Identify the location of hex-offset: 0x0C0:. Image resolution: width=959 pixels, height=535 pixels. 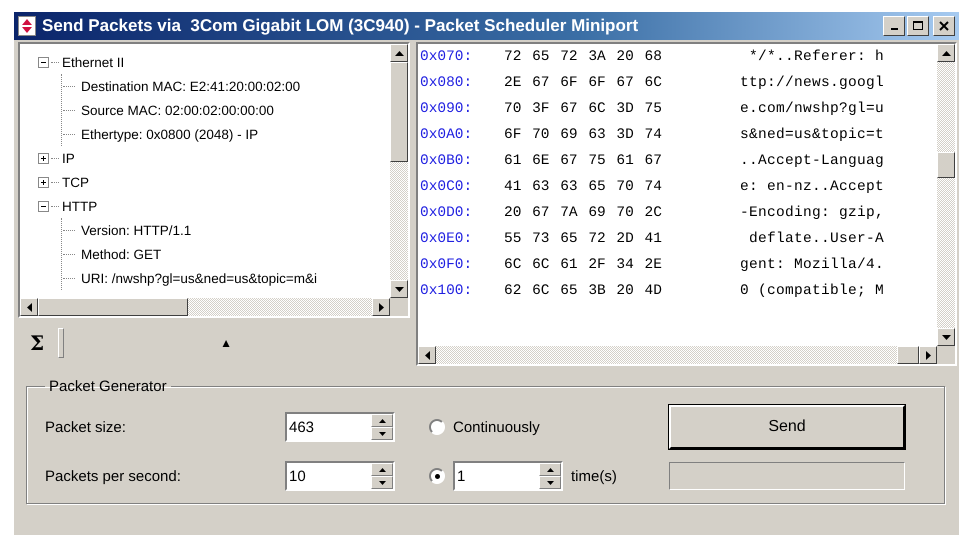
(447, 188).